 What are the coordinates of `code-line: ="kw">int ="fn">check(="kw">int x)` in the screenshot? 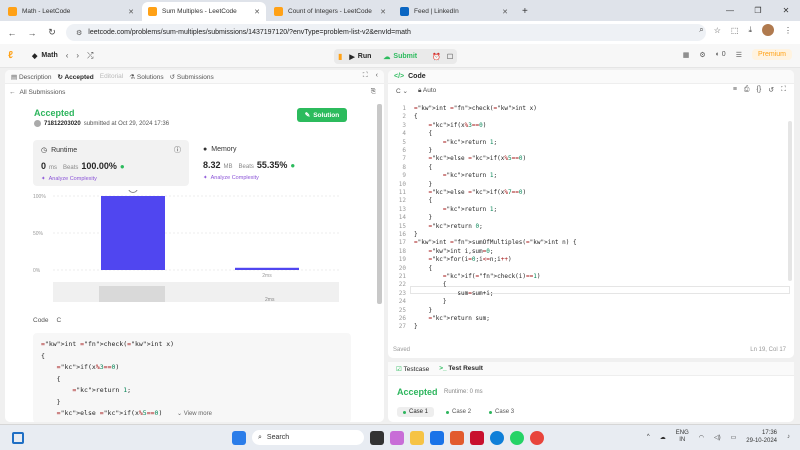 It's located at (475, 109).